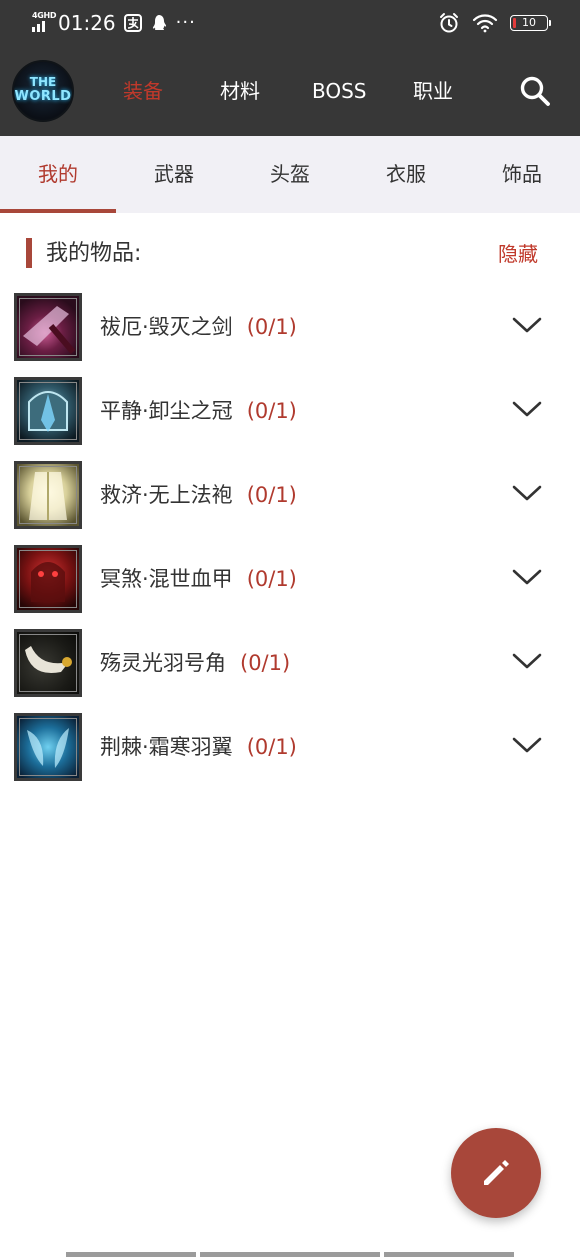 The image size is (580, 1257). What do you see at coordinates (339, 91) in the screenshot?
I see `nav-boss: BOSS` at bounding box center [339, 91].